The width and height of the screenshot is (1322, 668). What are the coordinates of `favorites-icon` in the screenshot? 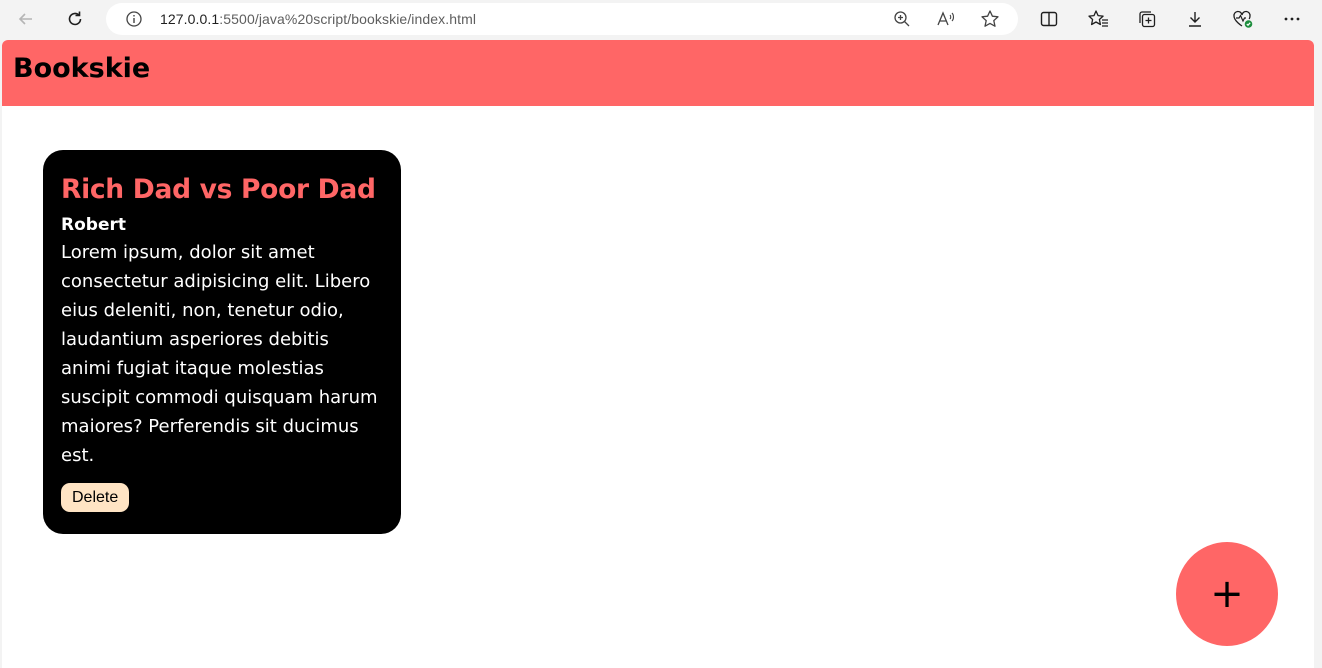 It's located at (1098, 19).